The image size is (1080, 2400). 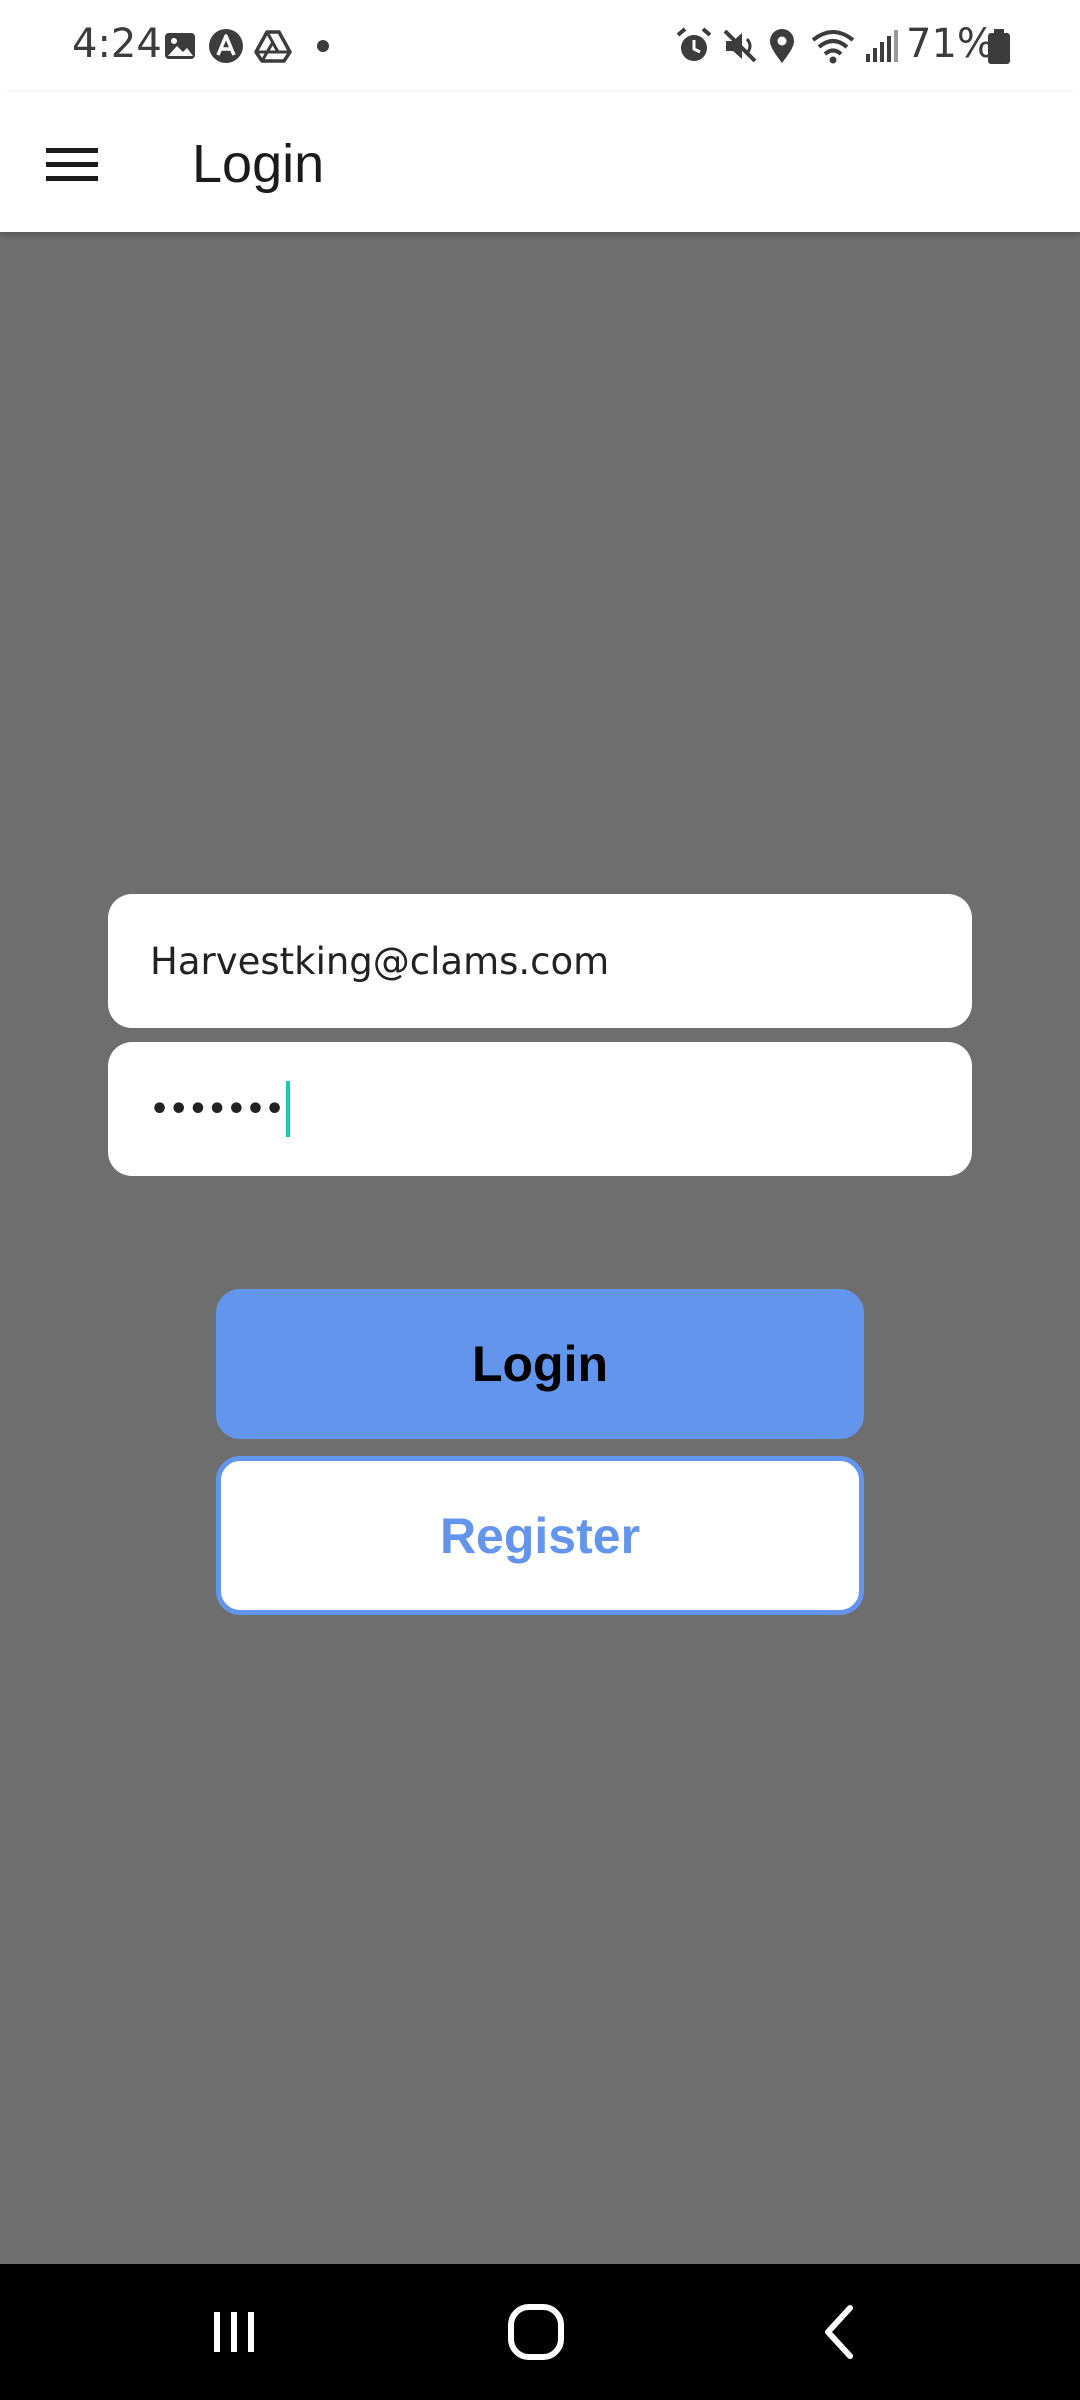 I want to click on email-value: Harvestking@clams.com, so click(x=380, y=961).